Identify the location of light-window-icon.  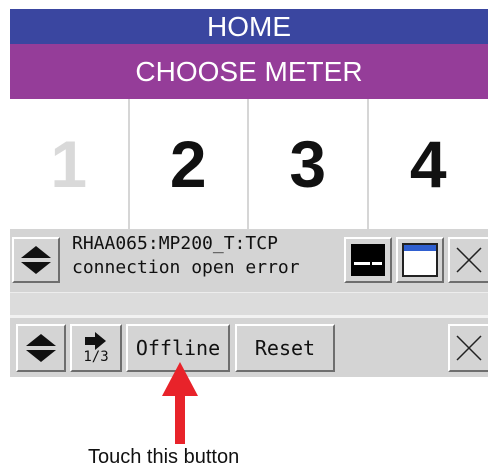
(420, 260).